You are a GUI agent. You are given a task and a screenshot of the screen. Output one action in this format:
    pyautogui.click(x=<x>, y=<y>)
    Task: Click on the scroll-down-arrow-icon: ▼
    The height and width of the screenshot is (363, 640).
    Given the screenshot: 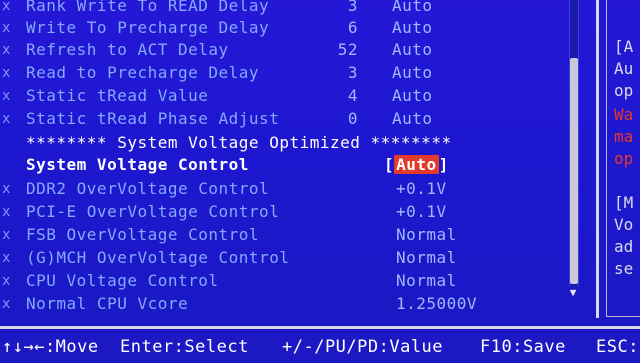 What is the action you would take?
    pyautogui.click(x=573, y=293)
    